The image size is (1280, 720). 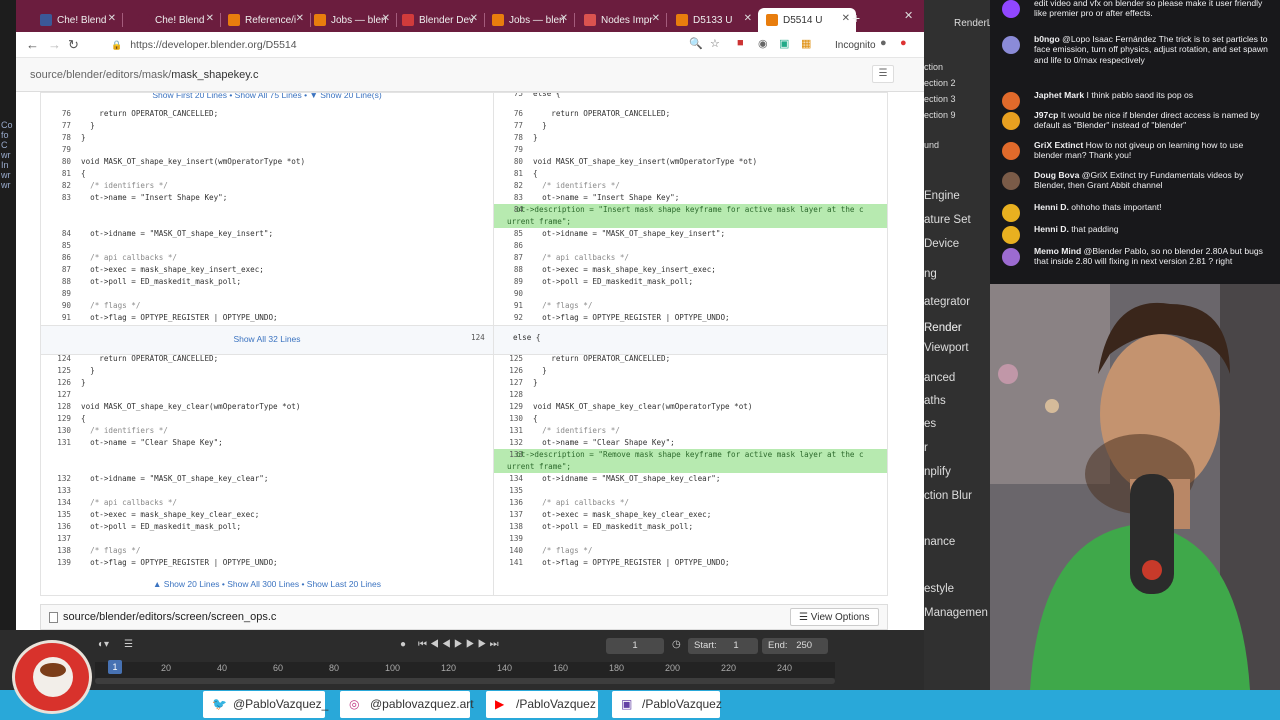 What do you see at coordinates (903, 43) in the screenshot?
I see `menu-icon: ●` at bounding box center [903, 43].